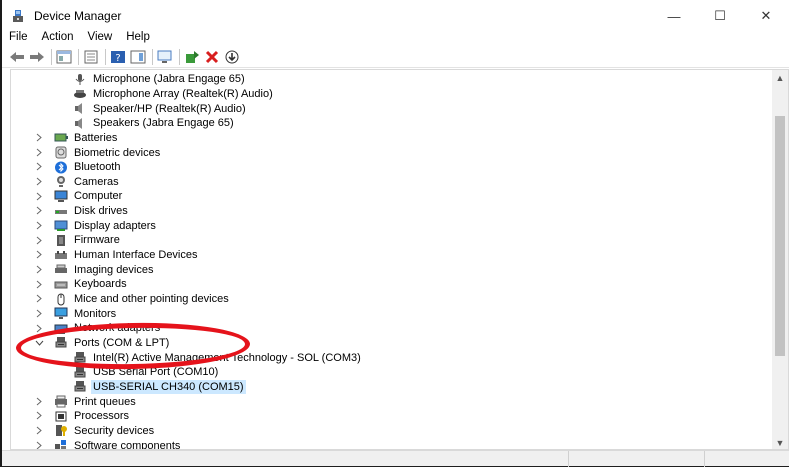 The height and width of the screenshot is (467, 789). Describe the element at coordinates (17, 57) in the screenshot. I see `back-arrow-icon` at that location.